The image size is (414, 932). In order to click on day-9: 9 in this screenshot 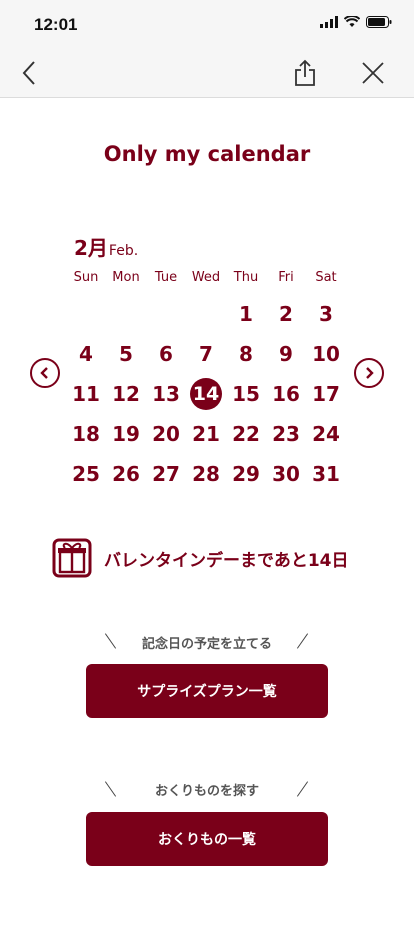, I will do `click(286, 354)`.